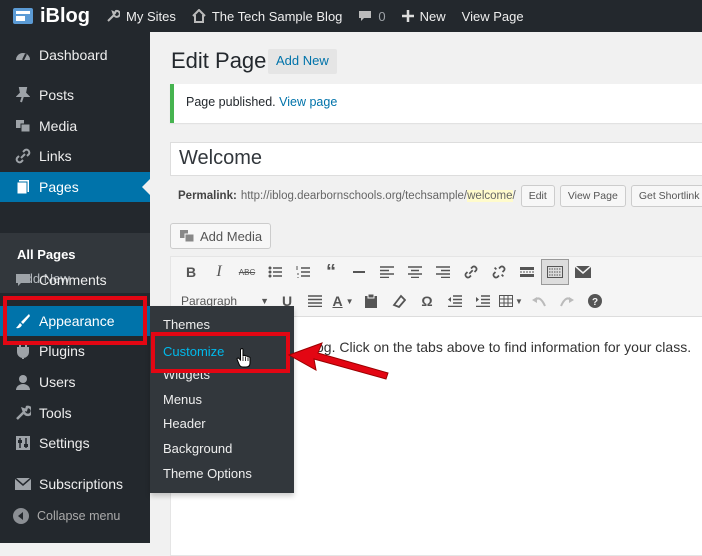  I want to click on align-center-icon, so click(415, 272).